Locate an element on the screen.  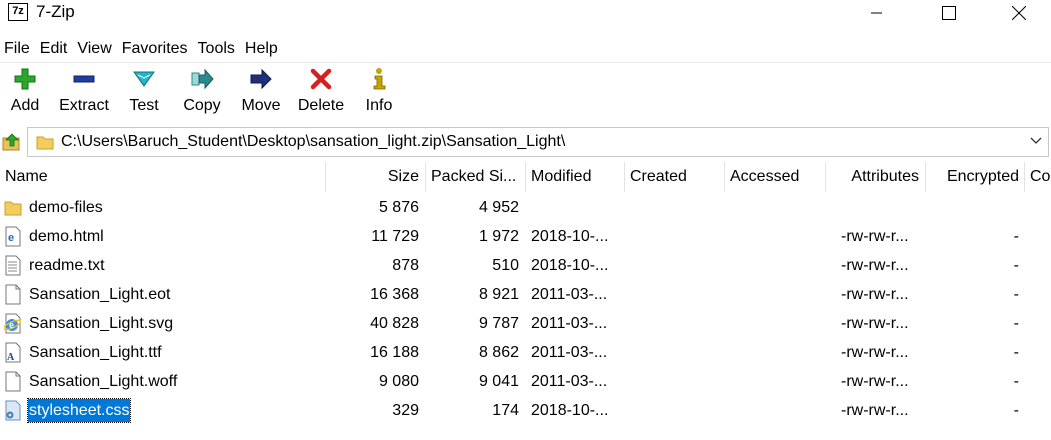
file-size: 16 188 is located at coordinates (394, 352).